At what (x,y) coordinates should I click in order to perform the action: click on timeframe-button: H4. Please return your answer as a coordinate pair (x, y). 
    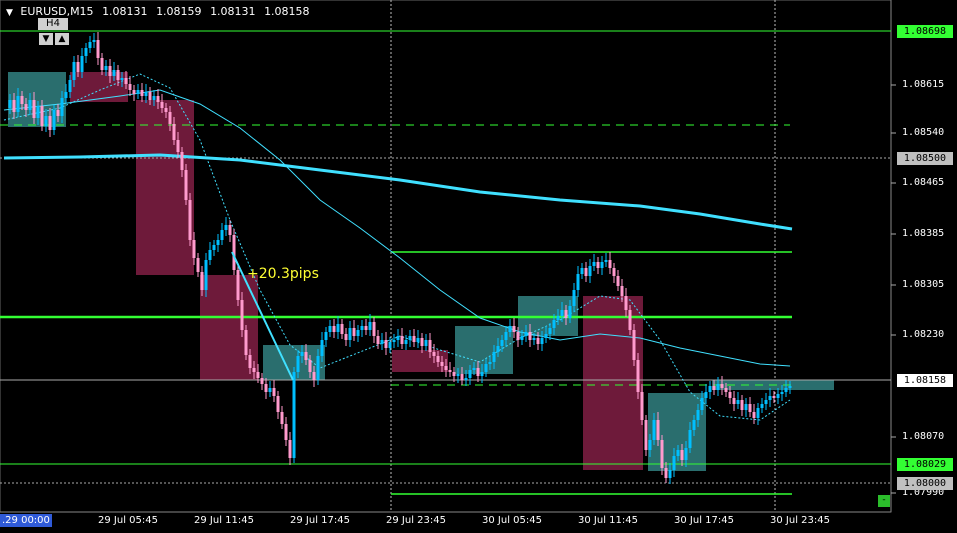
    Looking at the image, I should click on (53, 24).